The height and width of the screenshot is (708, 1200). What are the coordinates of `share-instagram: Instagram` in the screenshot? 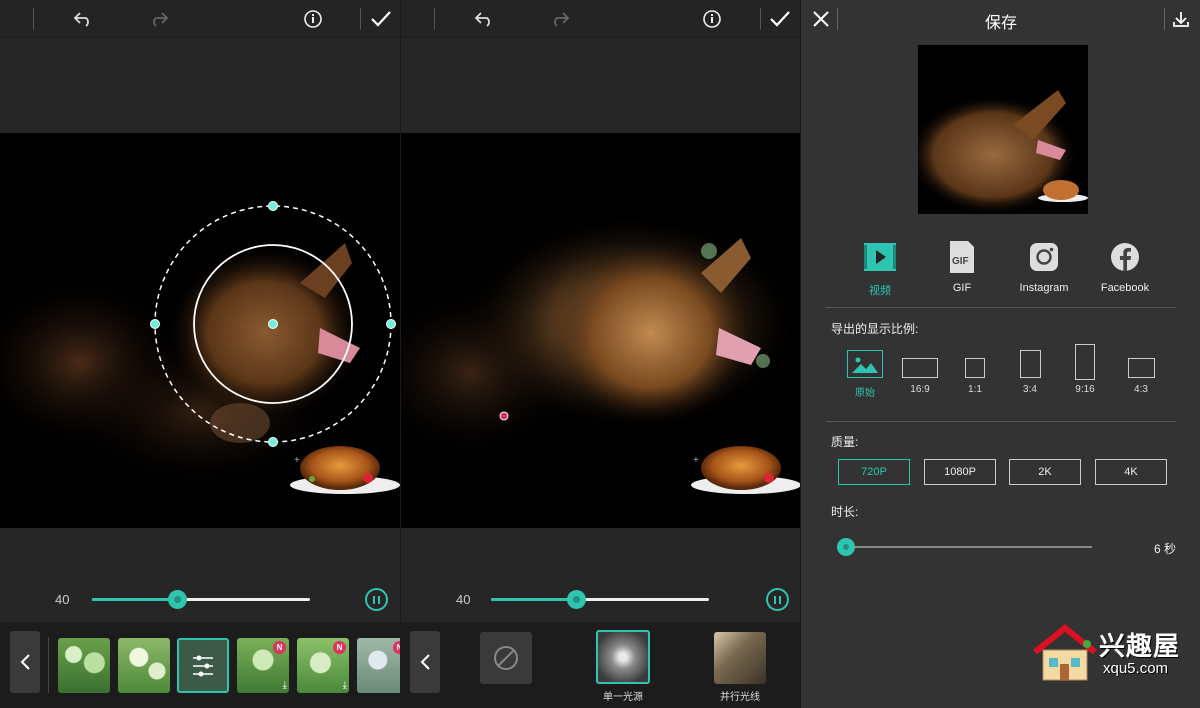 It's located at (1044, 267).